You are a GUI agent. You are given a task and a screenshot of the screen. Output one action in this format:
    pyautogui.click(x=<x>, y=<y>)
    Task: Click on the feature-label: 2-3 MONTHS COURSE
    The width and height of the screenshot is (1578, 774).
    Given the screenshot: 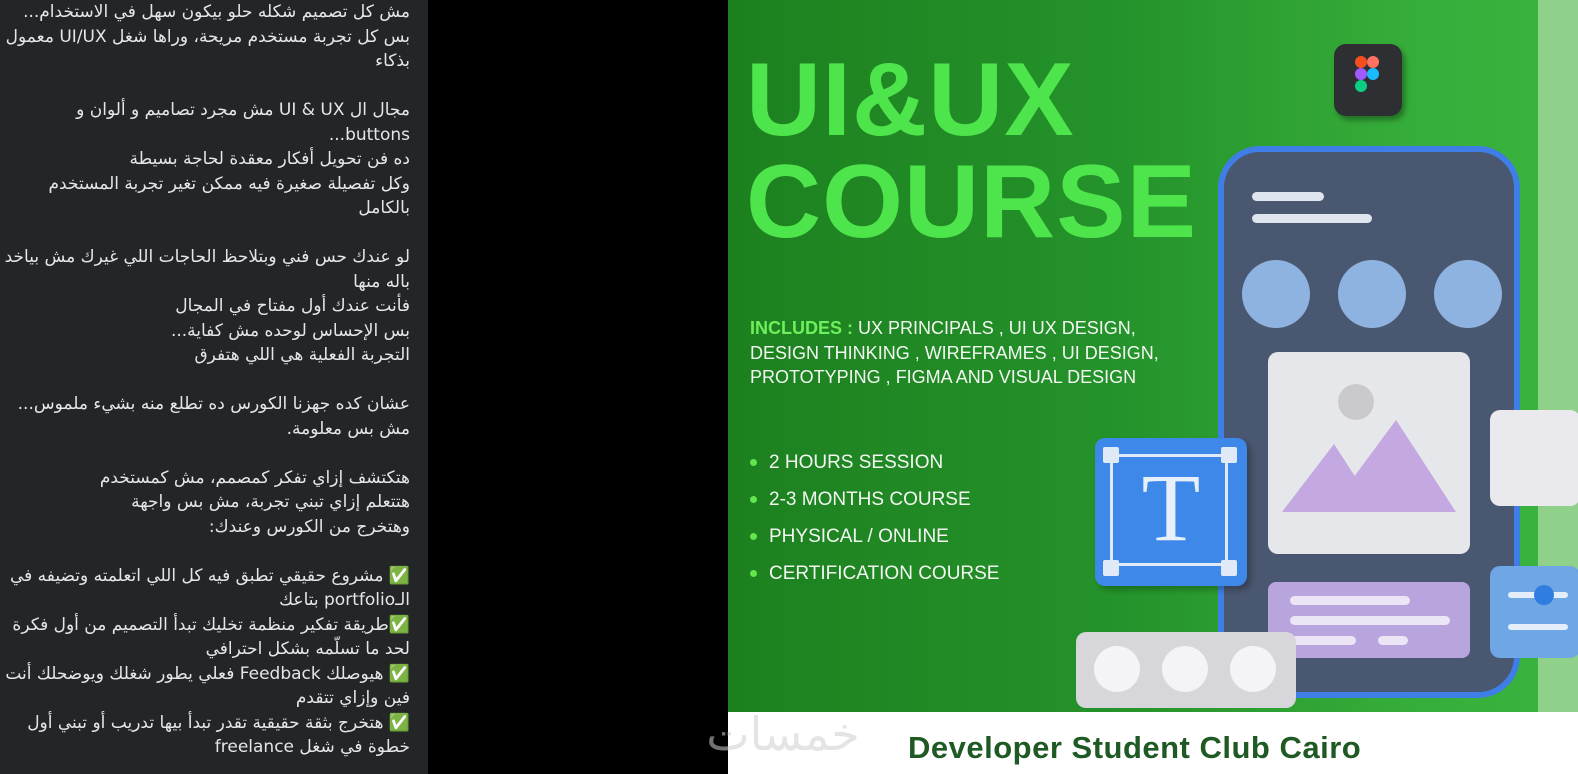 What is the action you would take?
    pyautogui.click(x=870, y=499)
    